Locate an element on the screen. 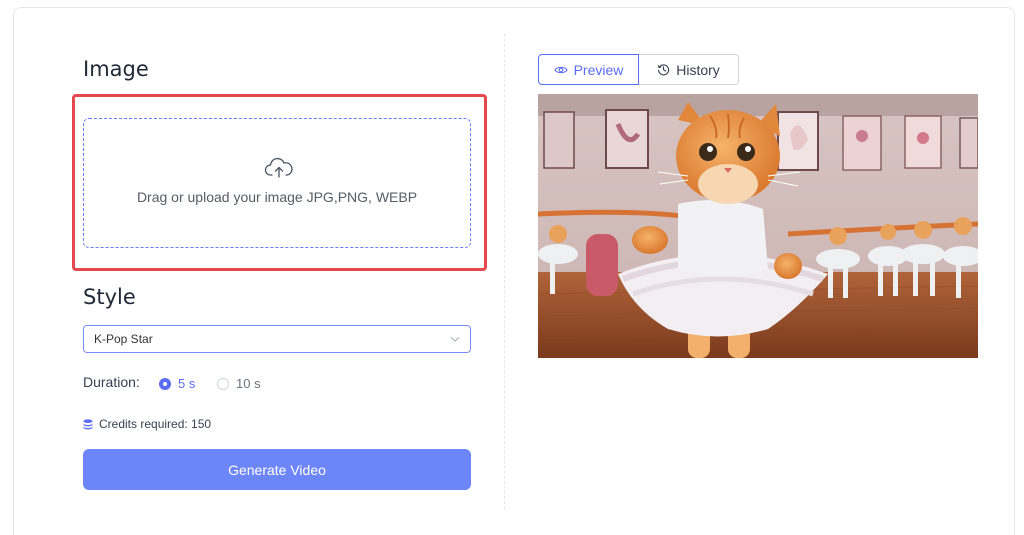 This screenshot has height=535, width=1024. tab-history-label: History is located at coordinates (698, 69).